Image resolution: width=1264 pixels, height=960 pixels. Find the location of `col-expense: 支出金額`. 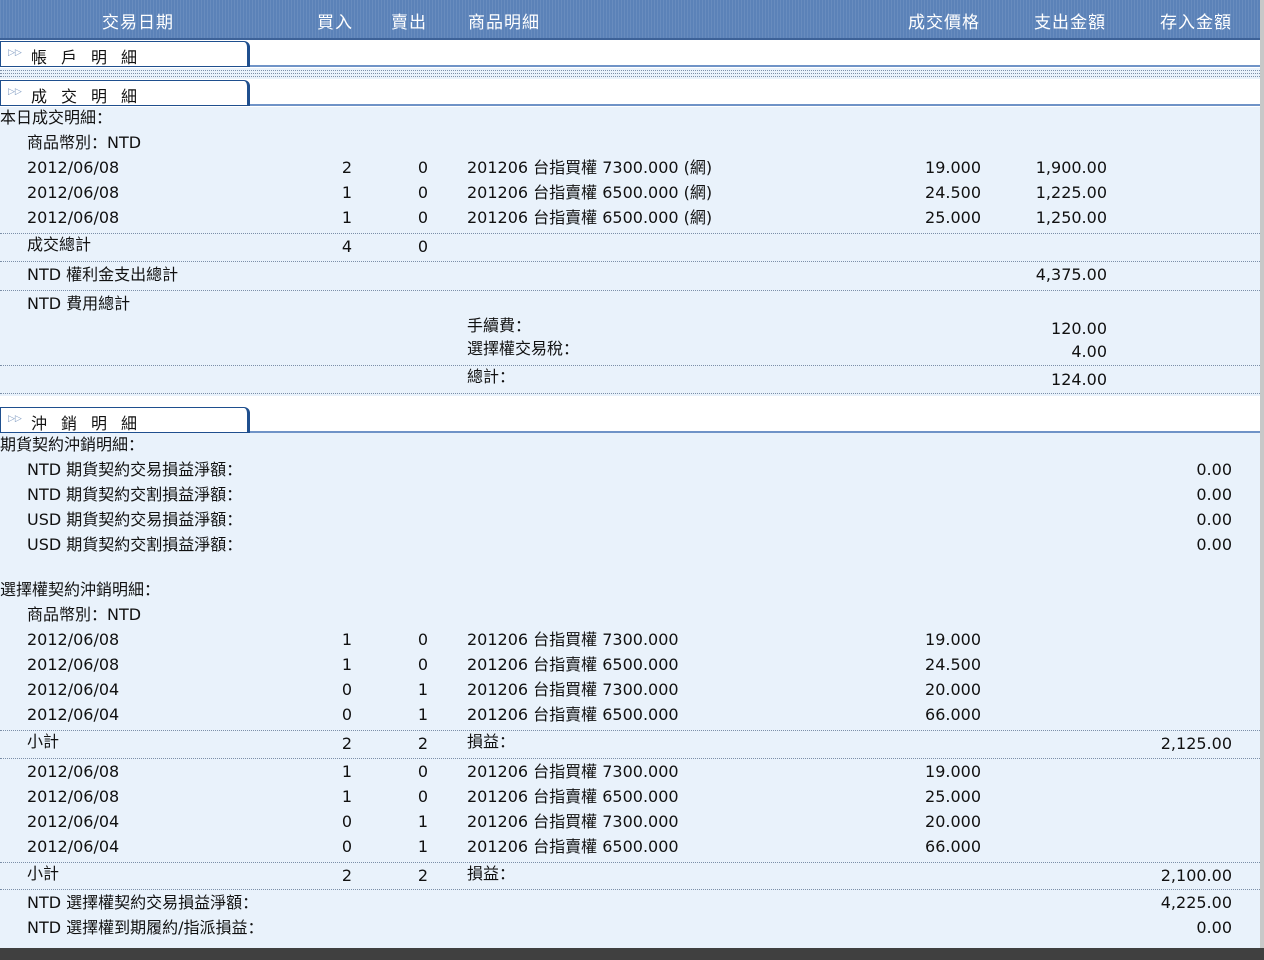

col-expense: 支出金額 is located at coordinates (1070, 20).